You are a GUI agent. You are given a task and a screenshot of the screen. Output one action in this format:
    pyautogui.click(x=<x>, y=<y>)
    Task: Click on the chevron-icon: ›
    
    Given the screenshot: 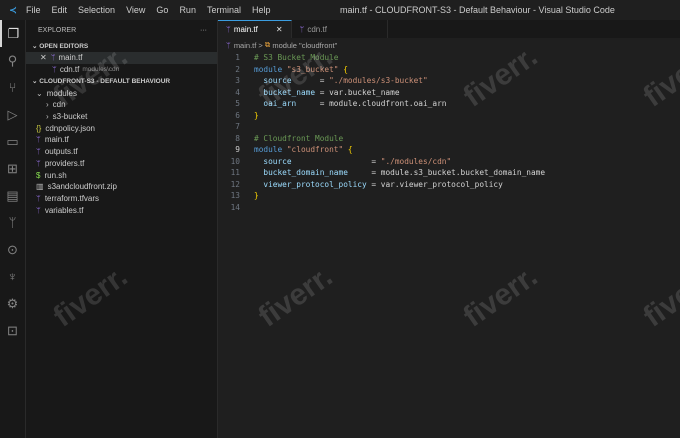 What is the action you would take?
    pyautogui.click(x=47, y=105)
    